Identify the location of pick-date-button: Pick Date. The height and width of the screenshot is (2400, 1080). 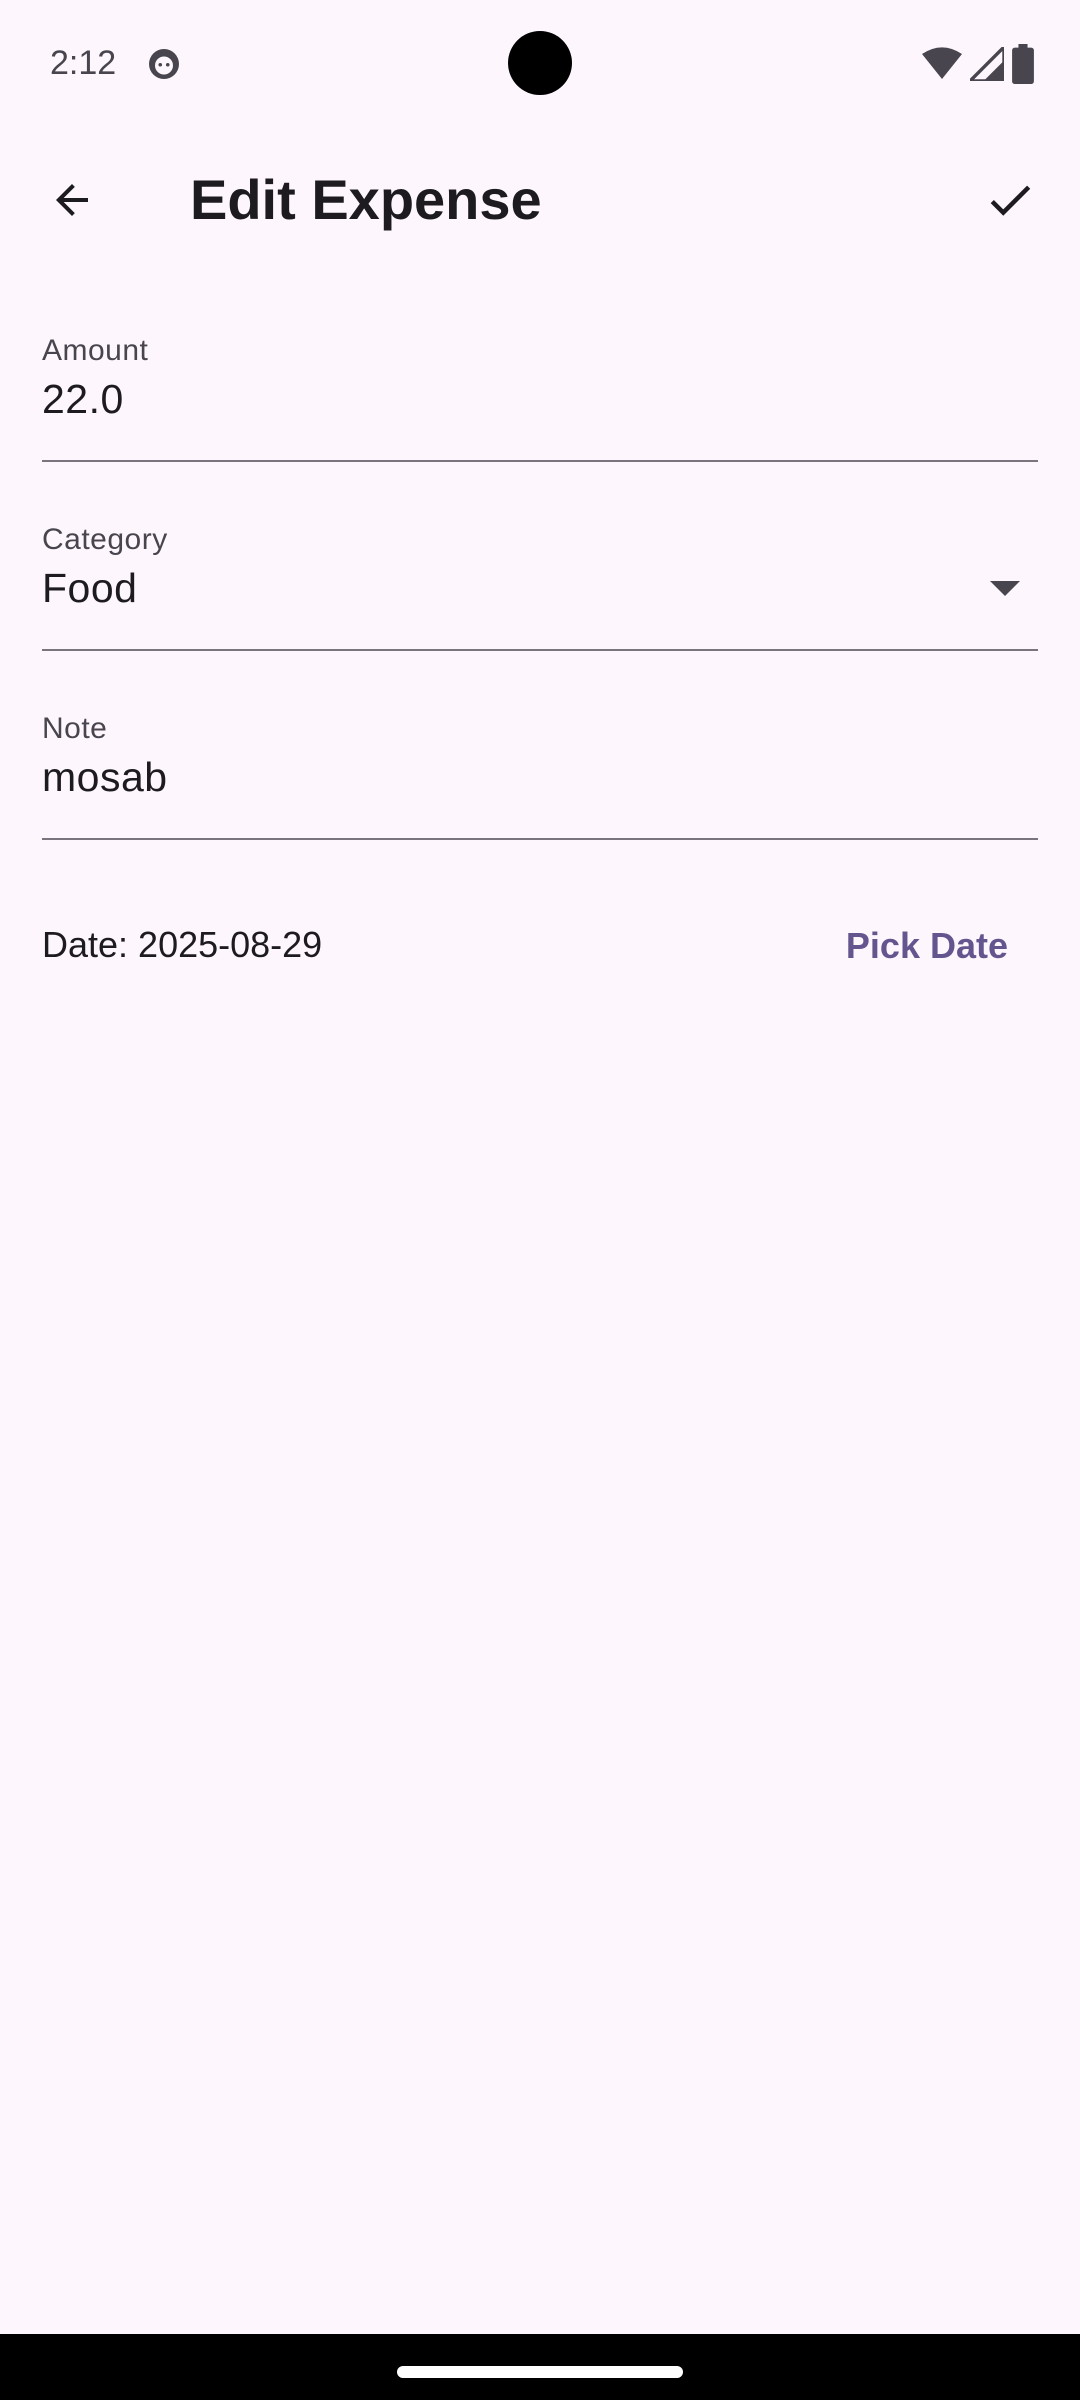
(927, 946).